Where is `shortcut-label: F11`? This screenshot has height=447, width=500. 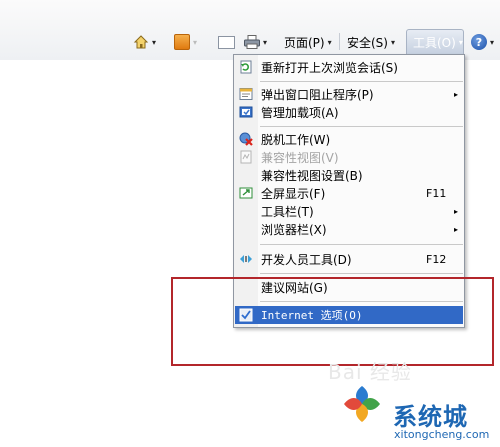 shortcut-label: F11 is located at coordinates (436, 193).